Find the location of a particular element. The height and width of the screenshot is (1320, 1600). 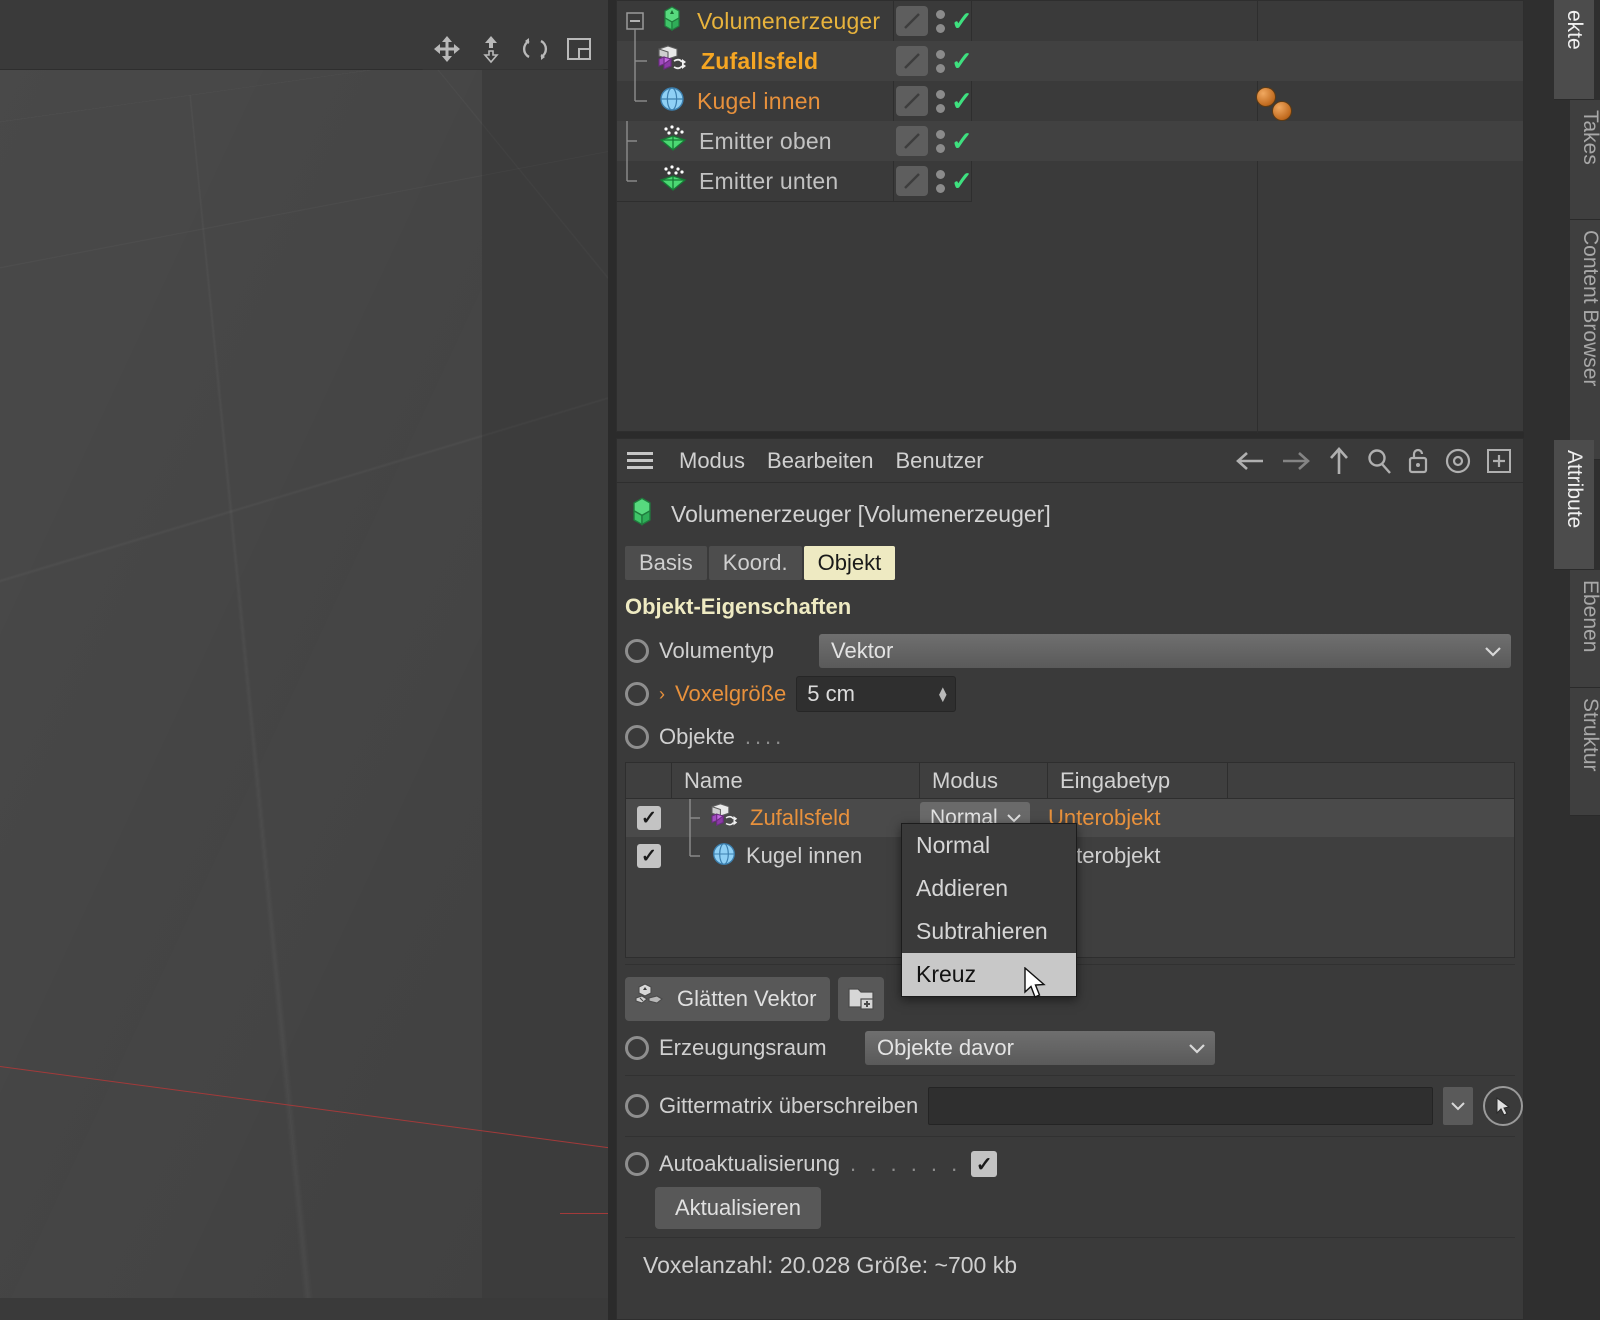

tree-branch is located at coordinates (636, 61).